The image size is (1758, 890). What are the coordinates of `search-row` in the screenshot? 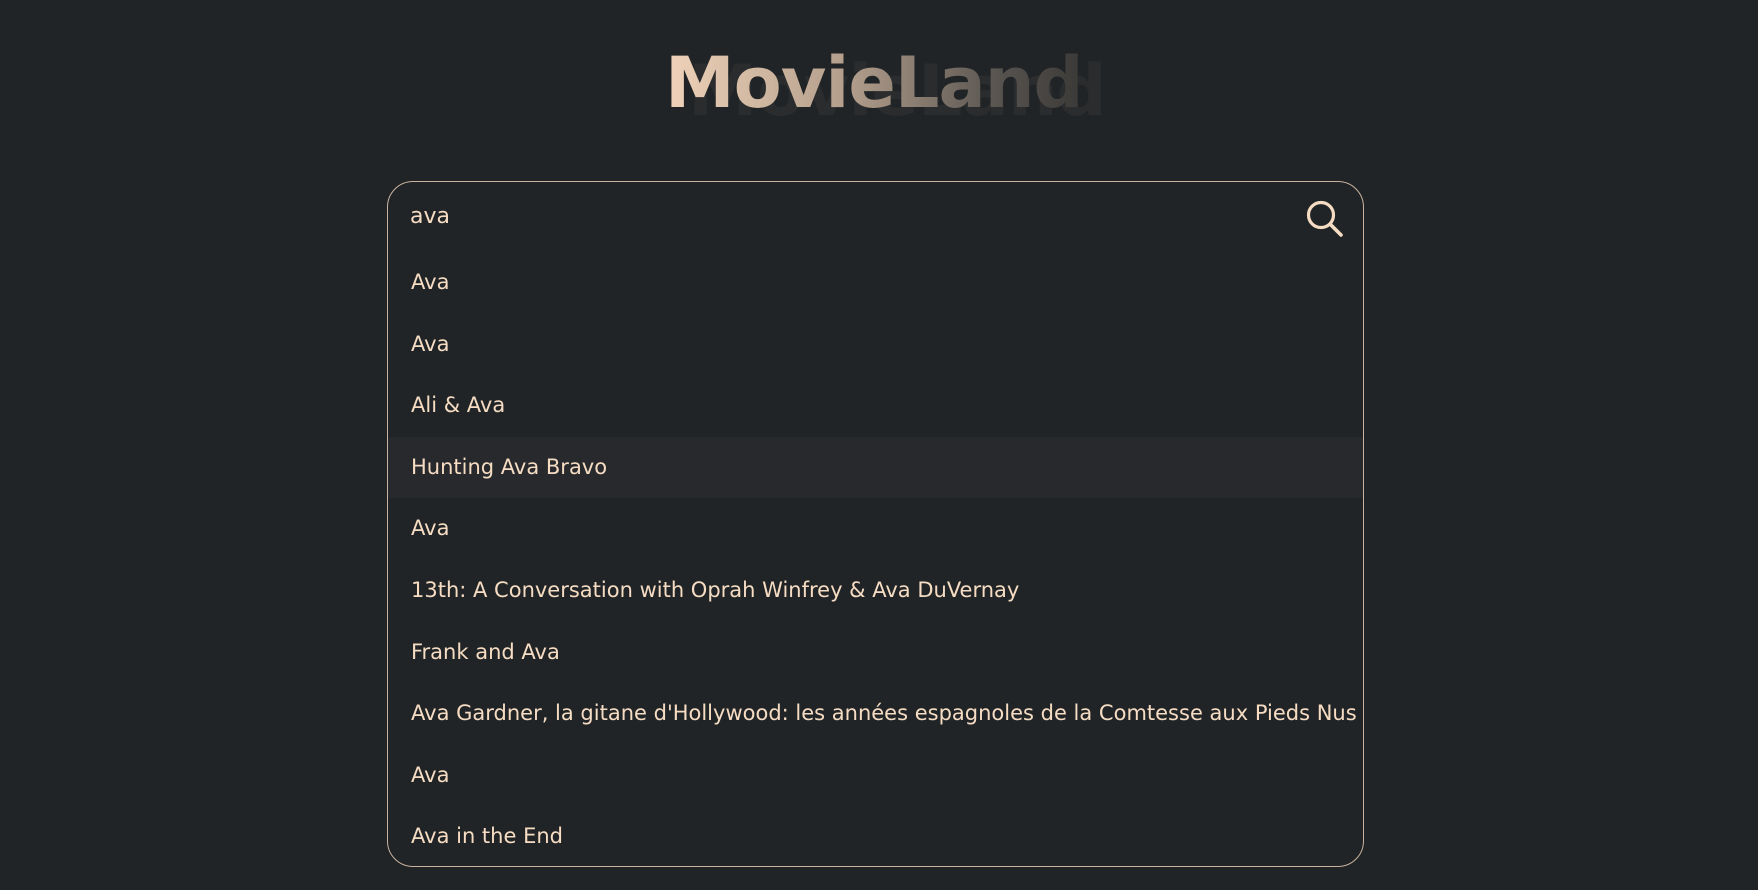 It's located at (875, 217).